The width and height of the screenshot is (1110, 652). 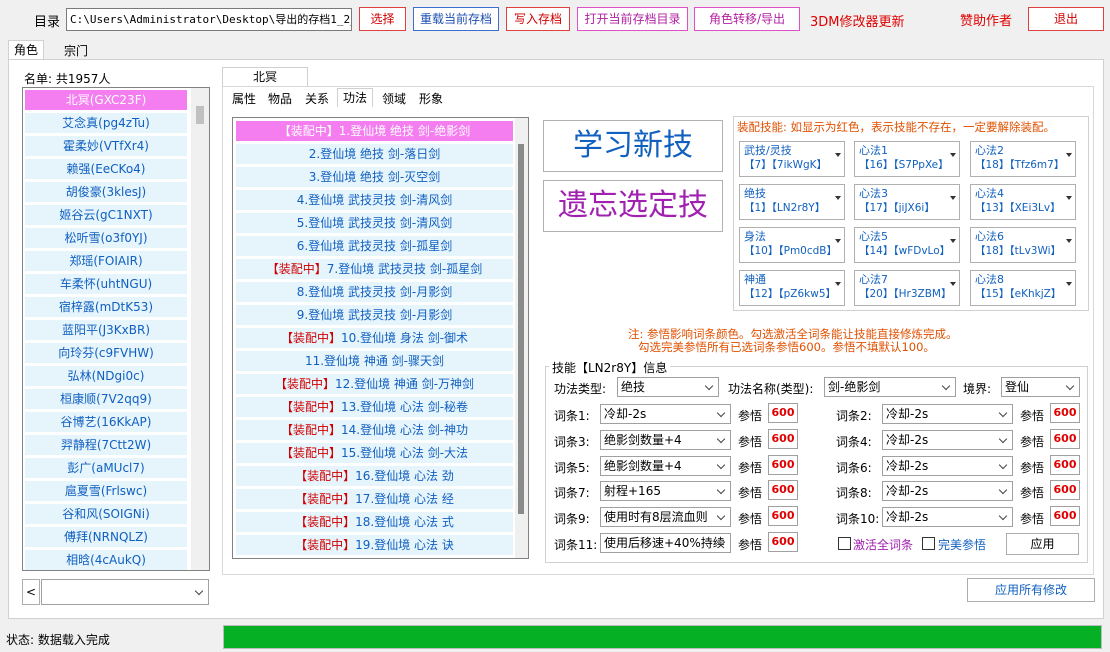 I want to click on equip-slot-select: 身法 【10】【Pm0cdB】, so click(x=792, y=245).